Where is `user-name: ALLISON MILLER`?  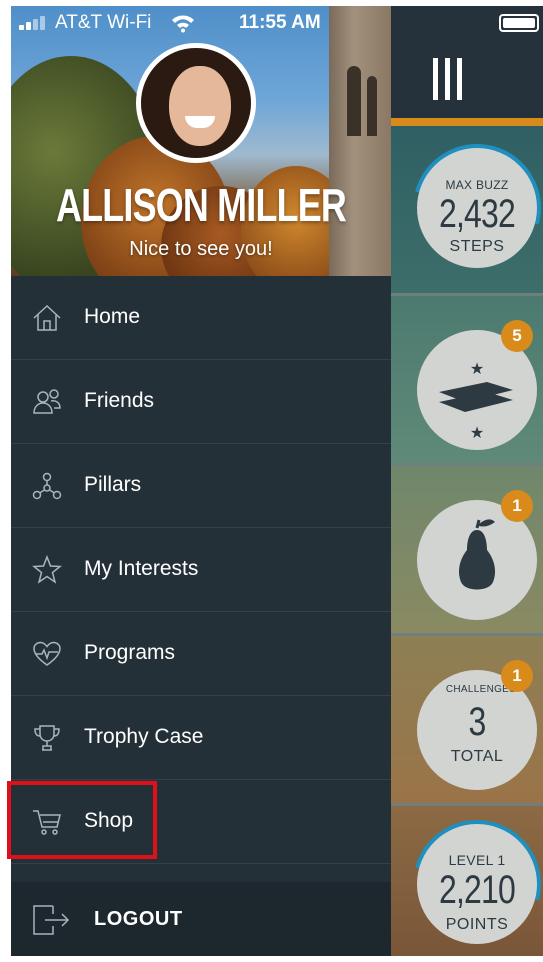 user-name: ALLISON MILLER is located at coordinates (201, 205).